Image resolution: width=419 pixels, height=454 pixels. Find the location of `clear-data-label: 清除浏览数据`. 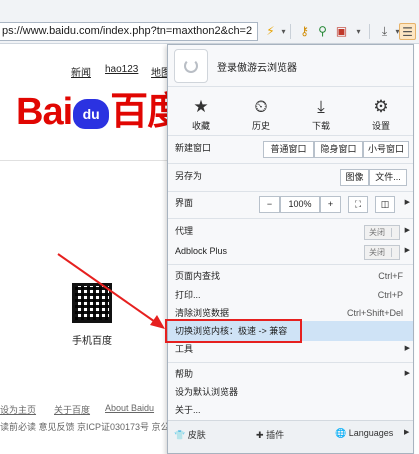

clear-data-label: 清除浏览数据 is located at coordinates (202, 313).